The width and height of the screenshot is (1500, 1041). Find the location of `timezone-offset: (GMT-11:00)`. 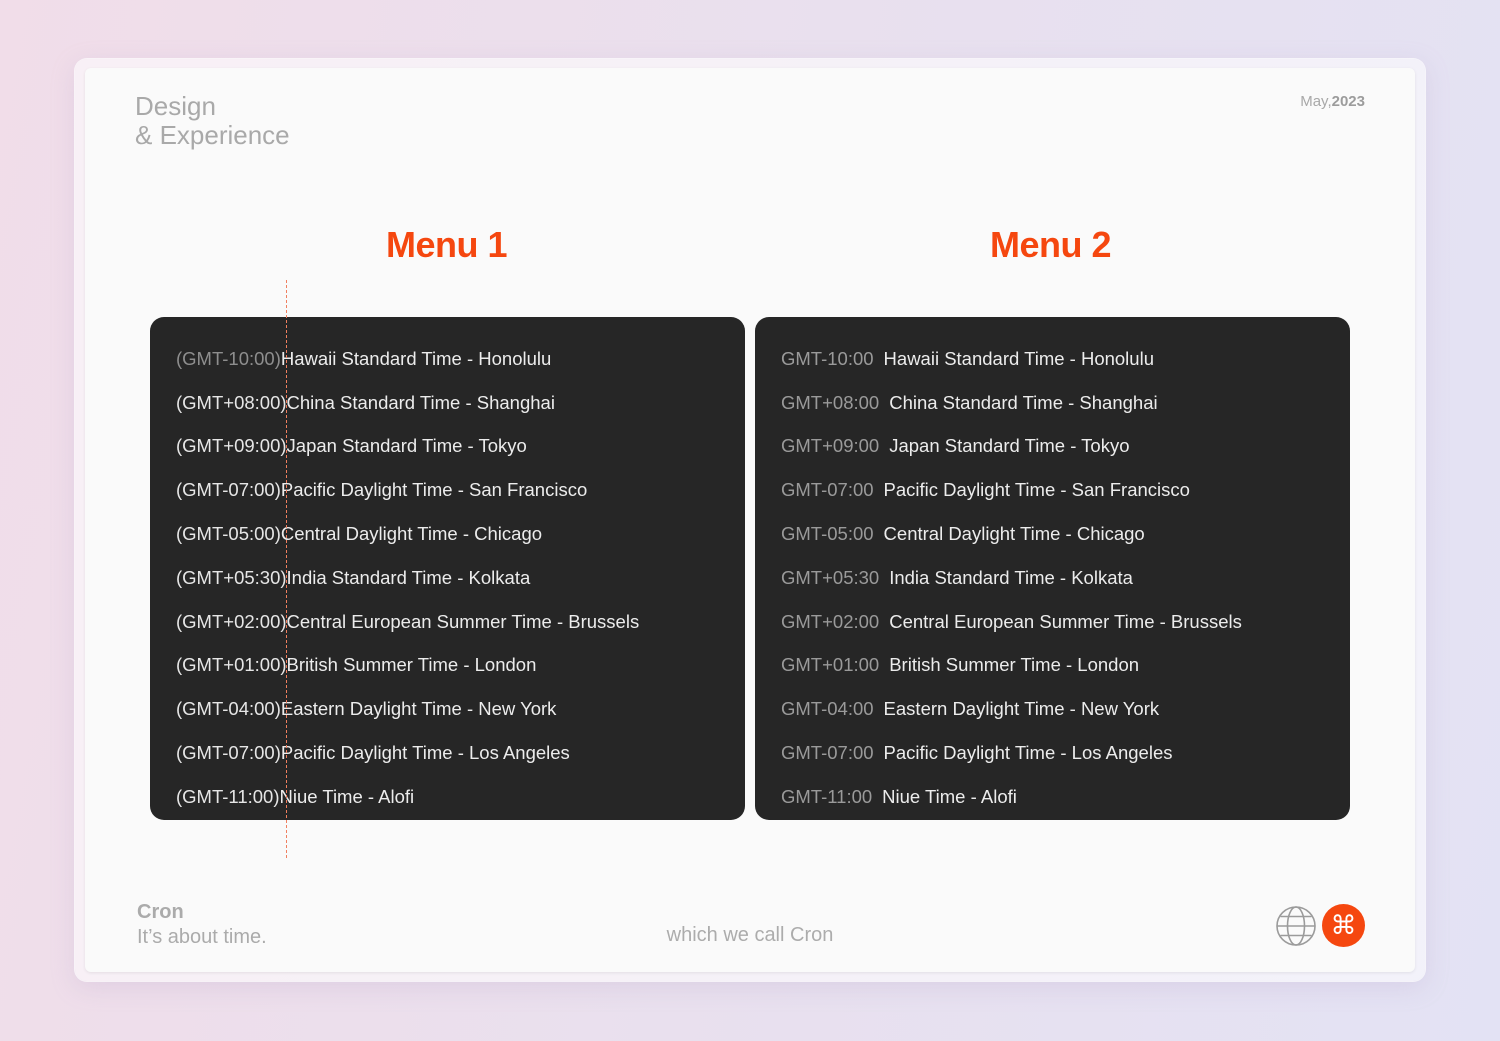

timezone-offset: (GMT-11:00) is located at coordinates (228, 796).